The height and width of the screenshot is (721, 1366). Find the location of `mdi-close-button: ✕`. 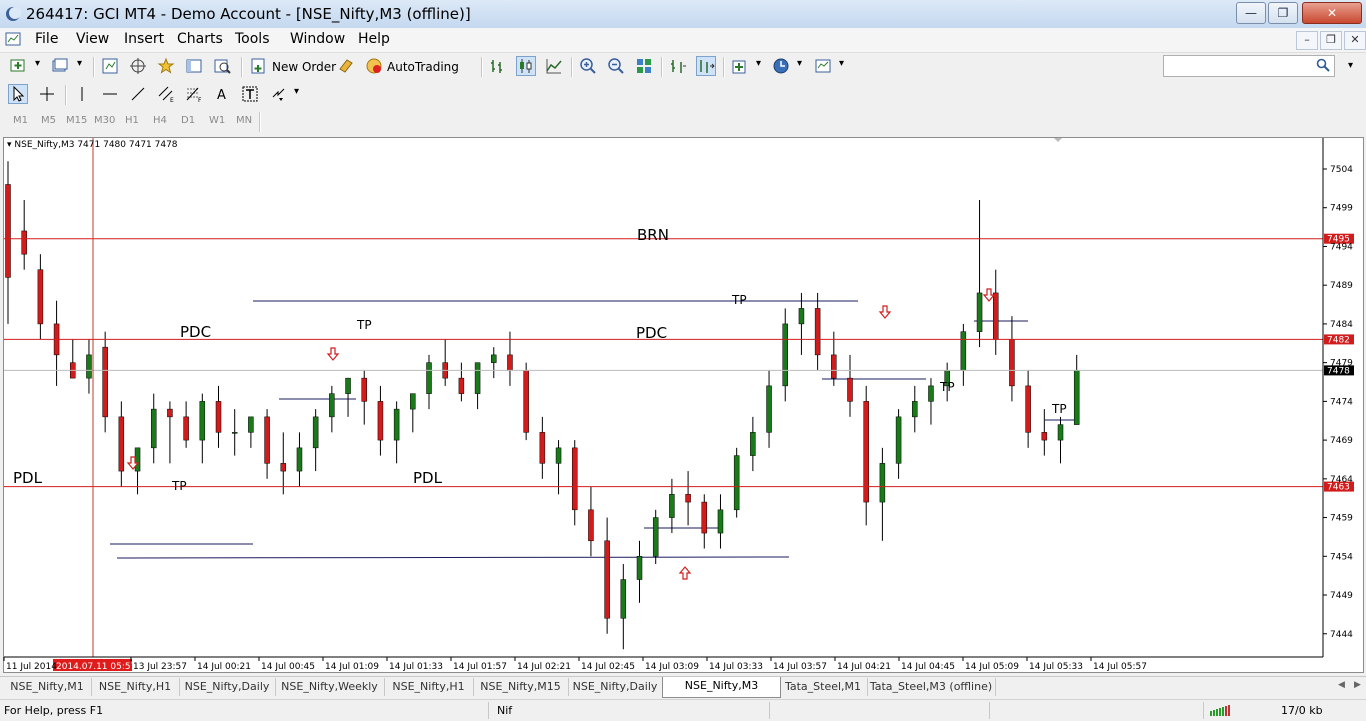

mdi-close-button: ✕ is located at coordinates (1355, 40).